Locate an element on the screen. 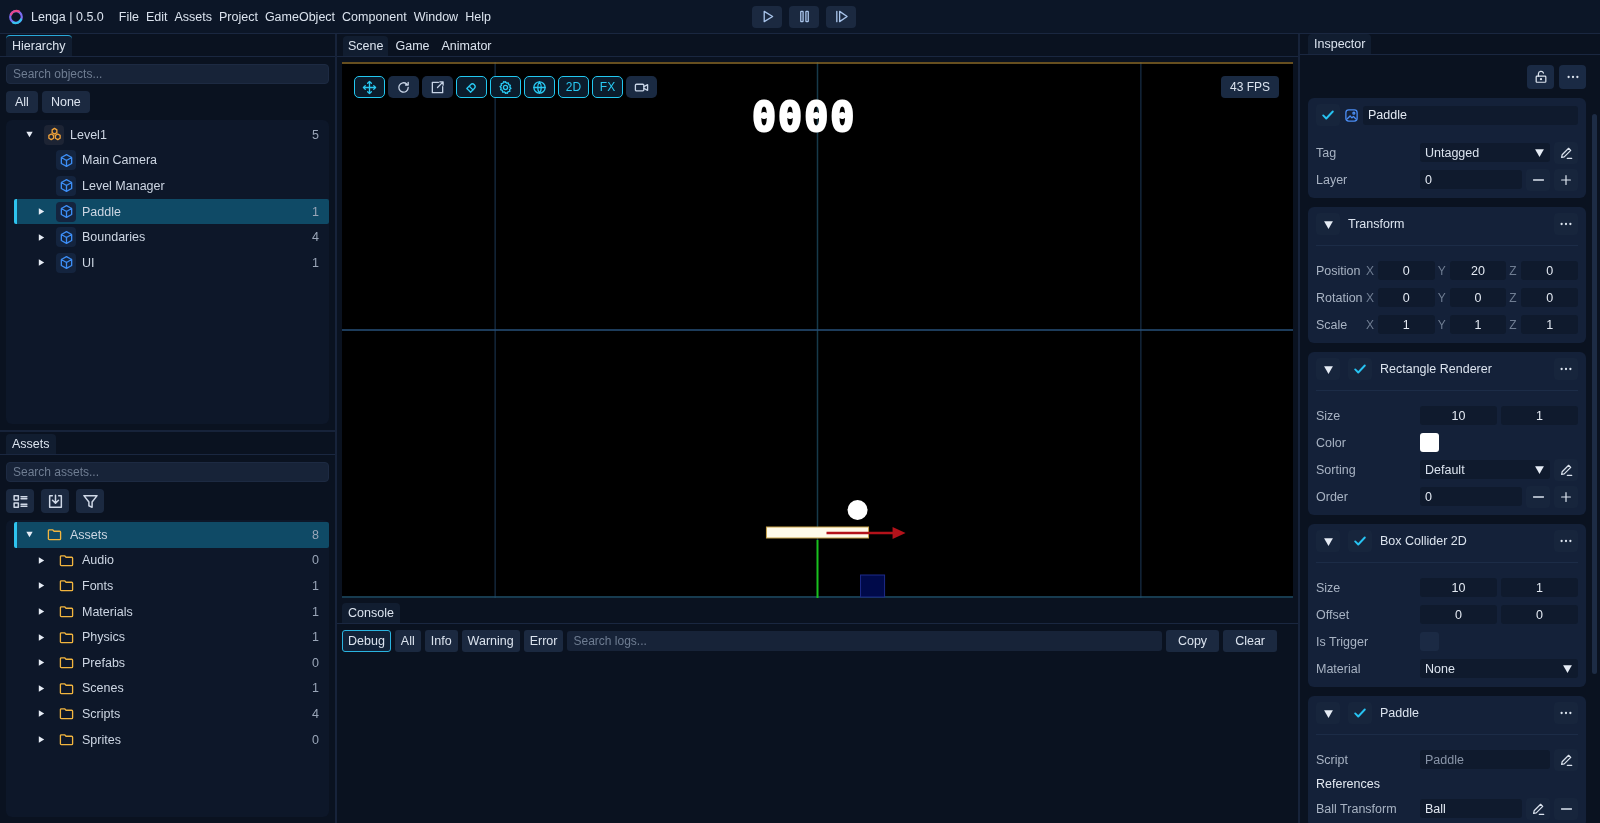 The height and width of the screenshot is (823, 1600). lock-button is located at coordinates (1540, 77).